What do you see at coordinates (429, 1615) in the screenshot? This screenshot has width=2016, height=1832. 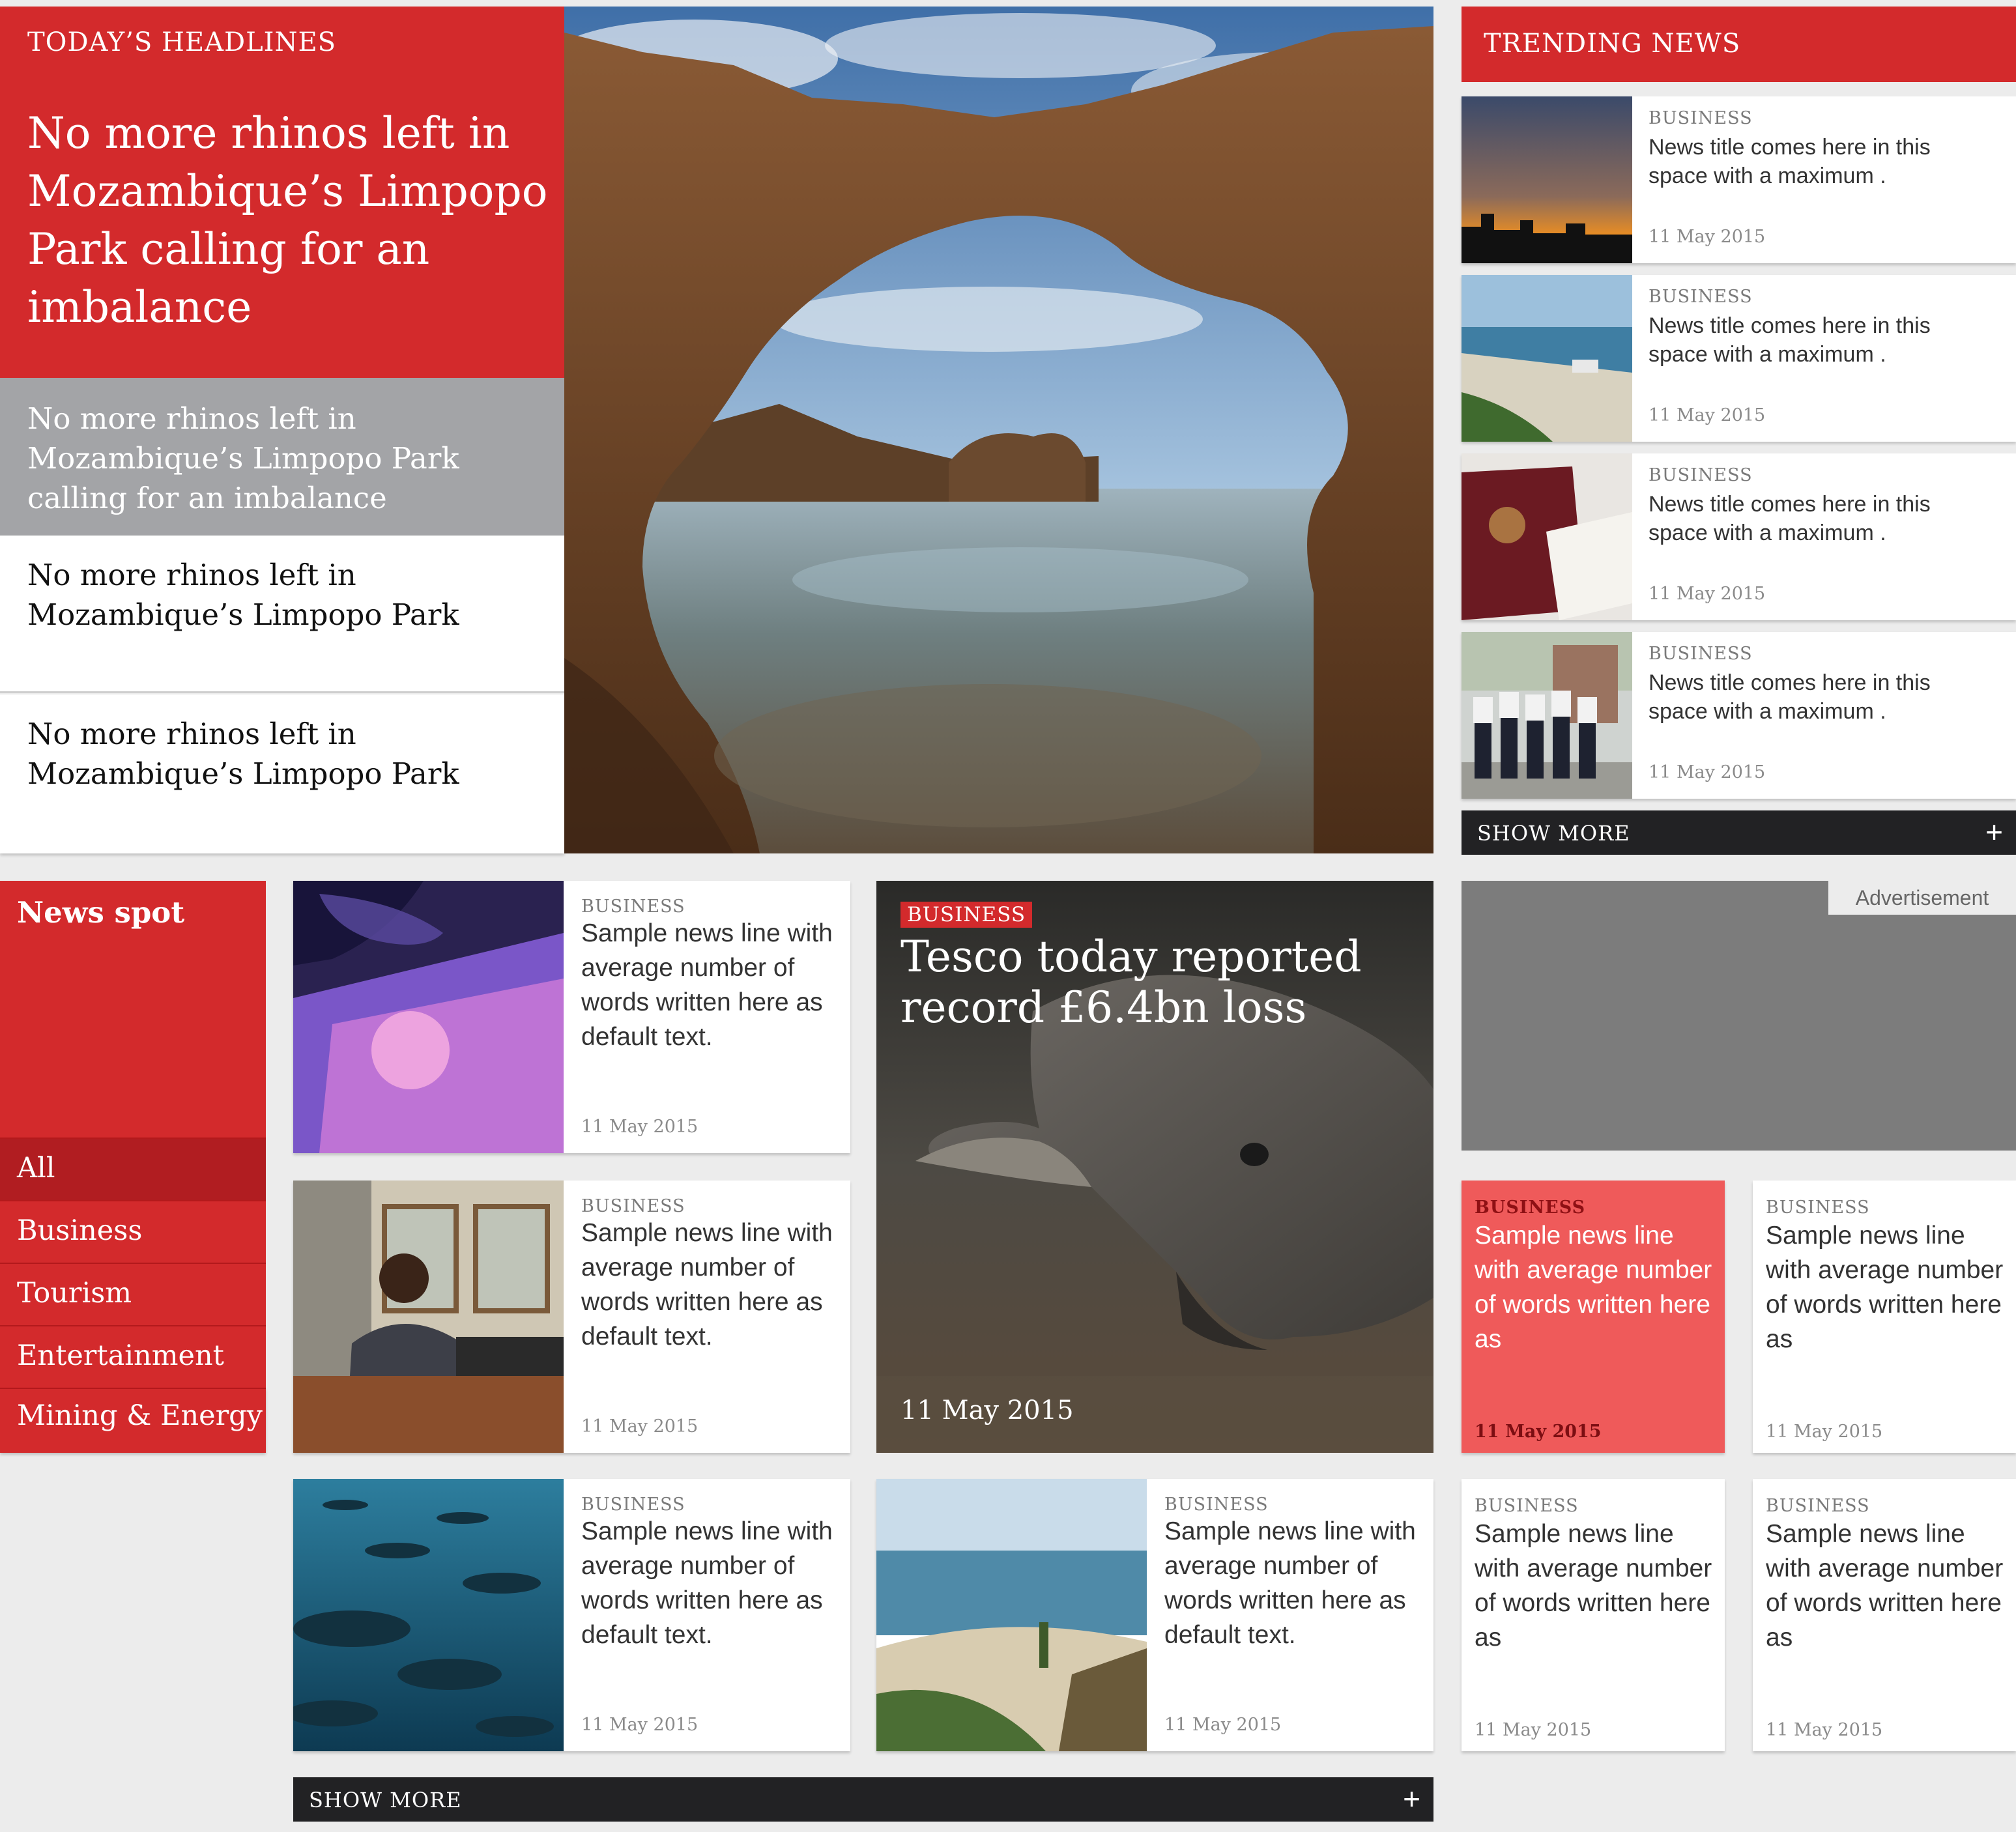 I see `news-card-image-tuna` at bounding box center [429, 1615].